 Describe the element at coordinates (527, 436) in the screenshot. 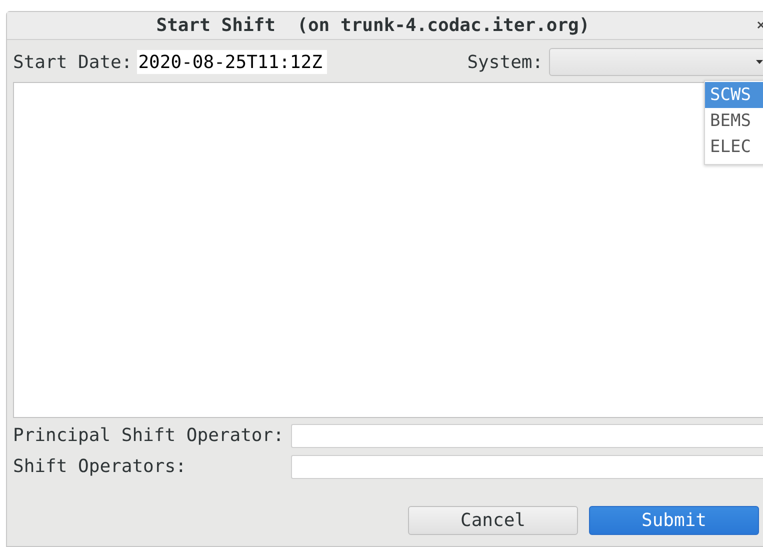

I see `principal-shift-operator-field` at that location.